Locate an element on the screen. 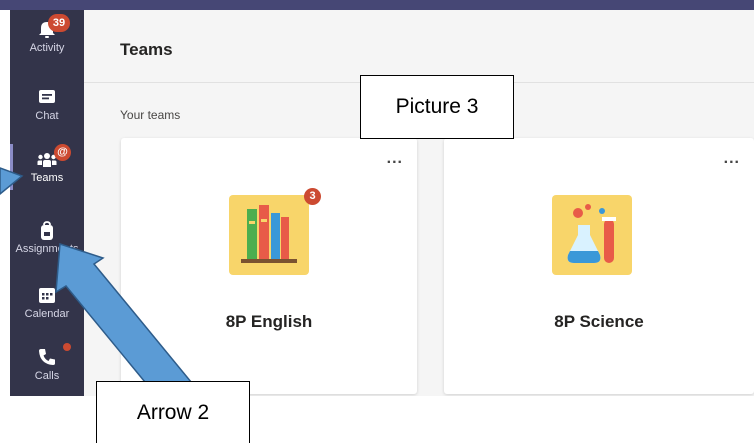 This screenshot has height=443, width=754. picture-callout: Picture 3 is located at coordinates (437, 107).